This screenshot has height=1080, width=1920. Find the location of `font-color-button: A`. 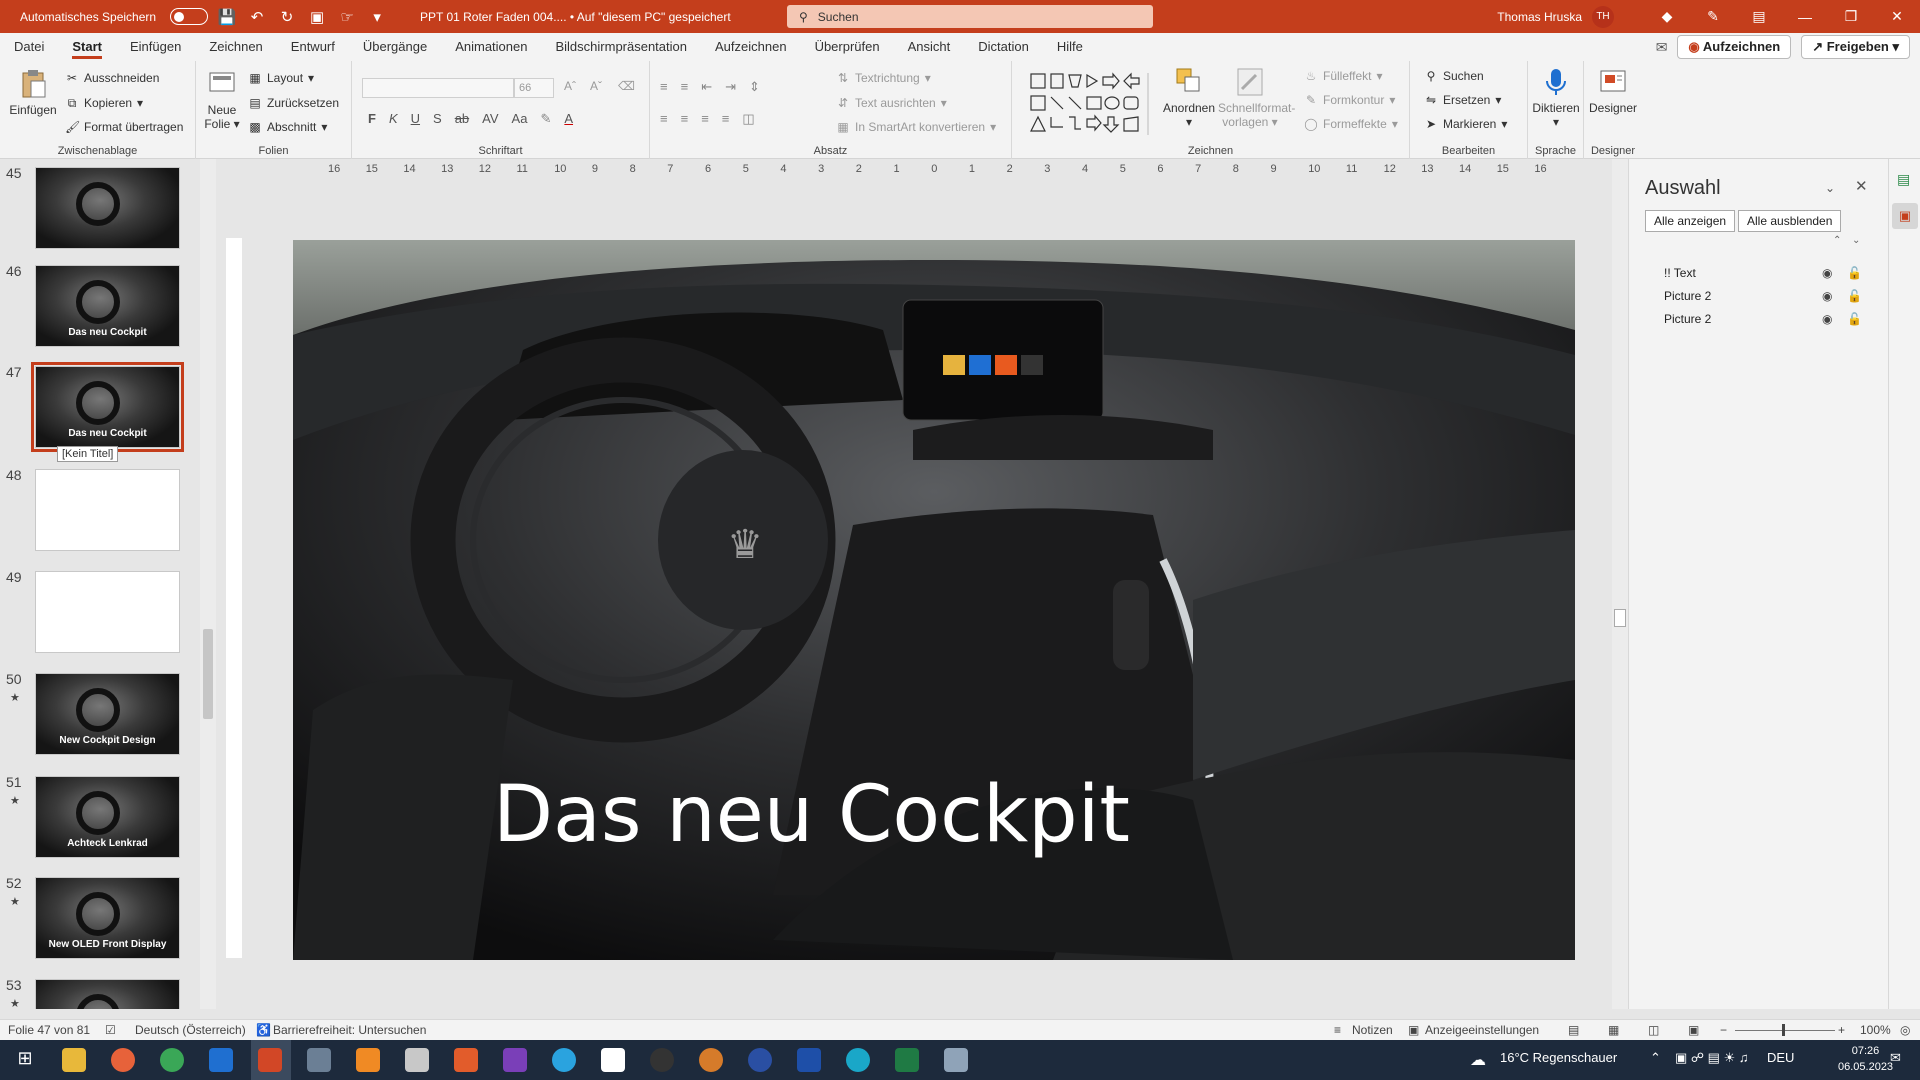

font-color-button: A is located at coordinates (568, 119).